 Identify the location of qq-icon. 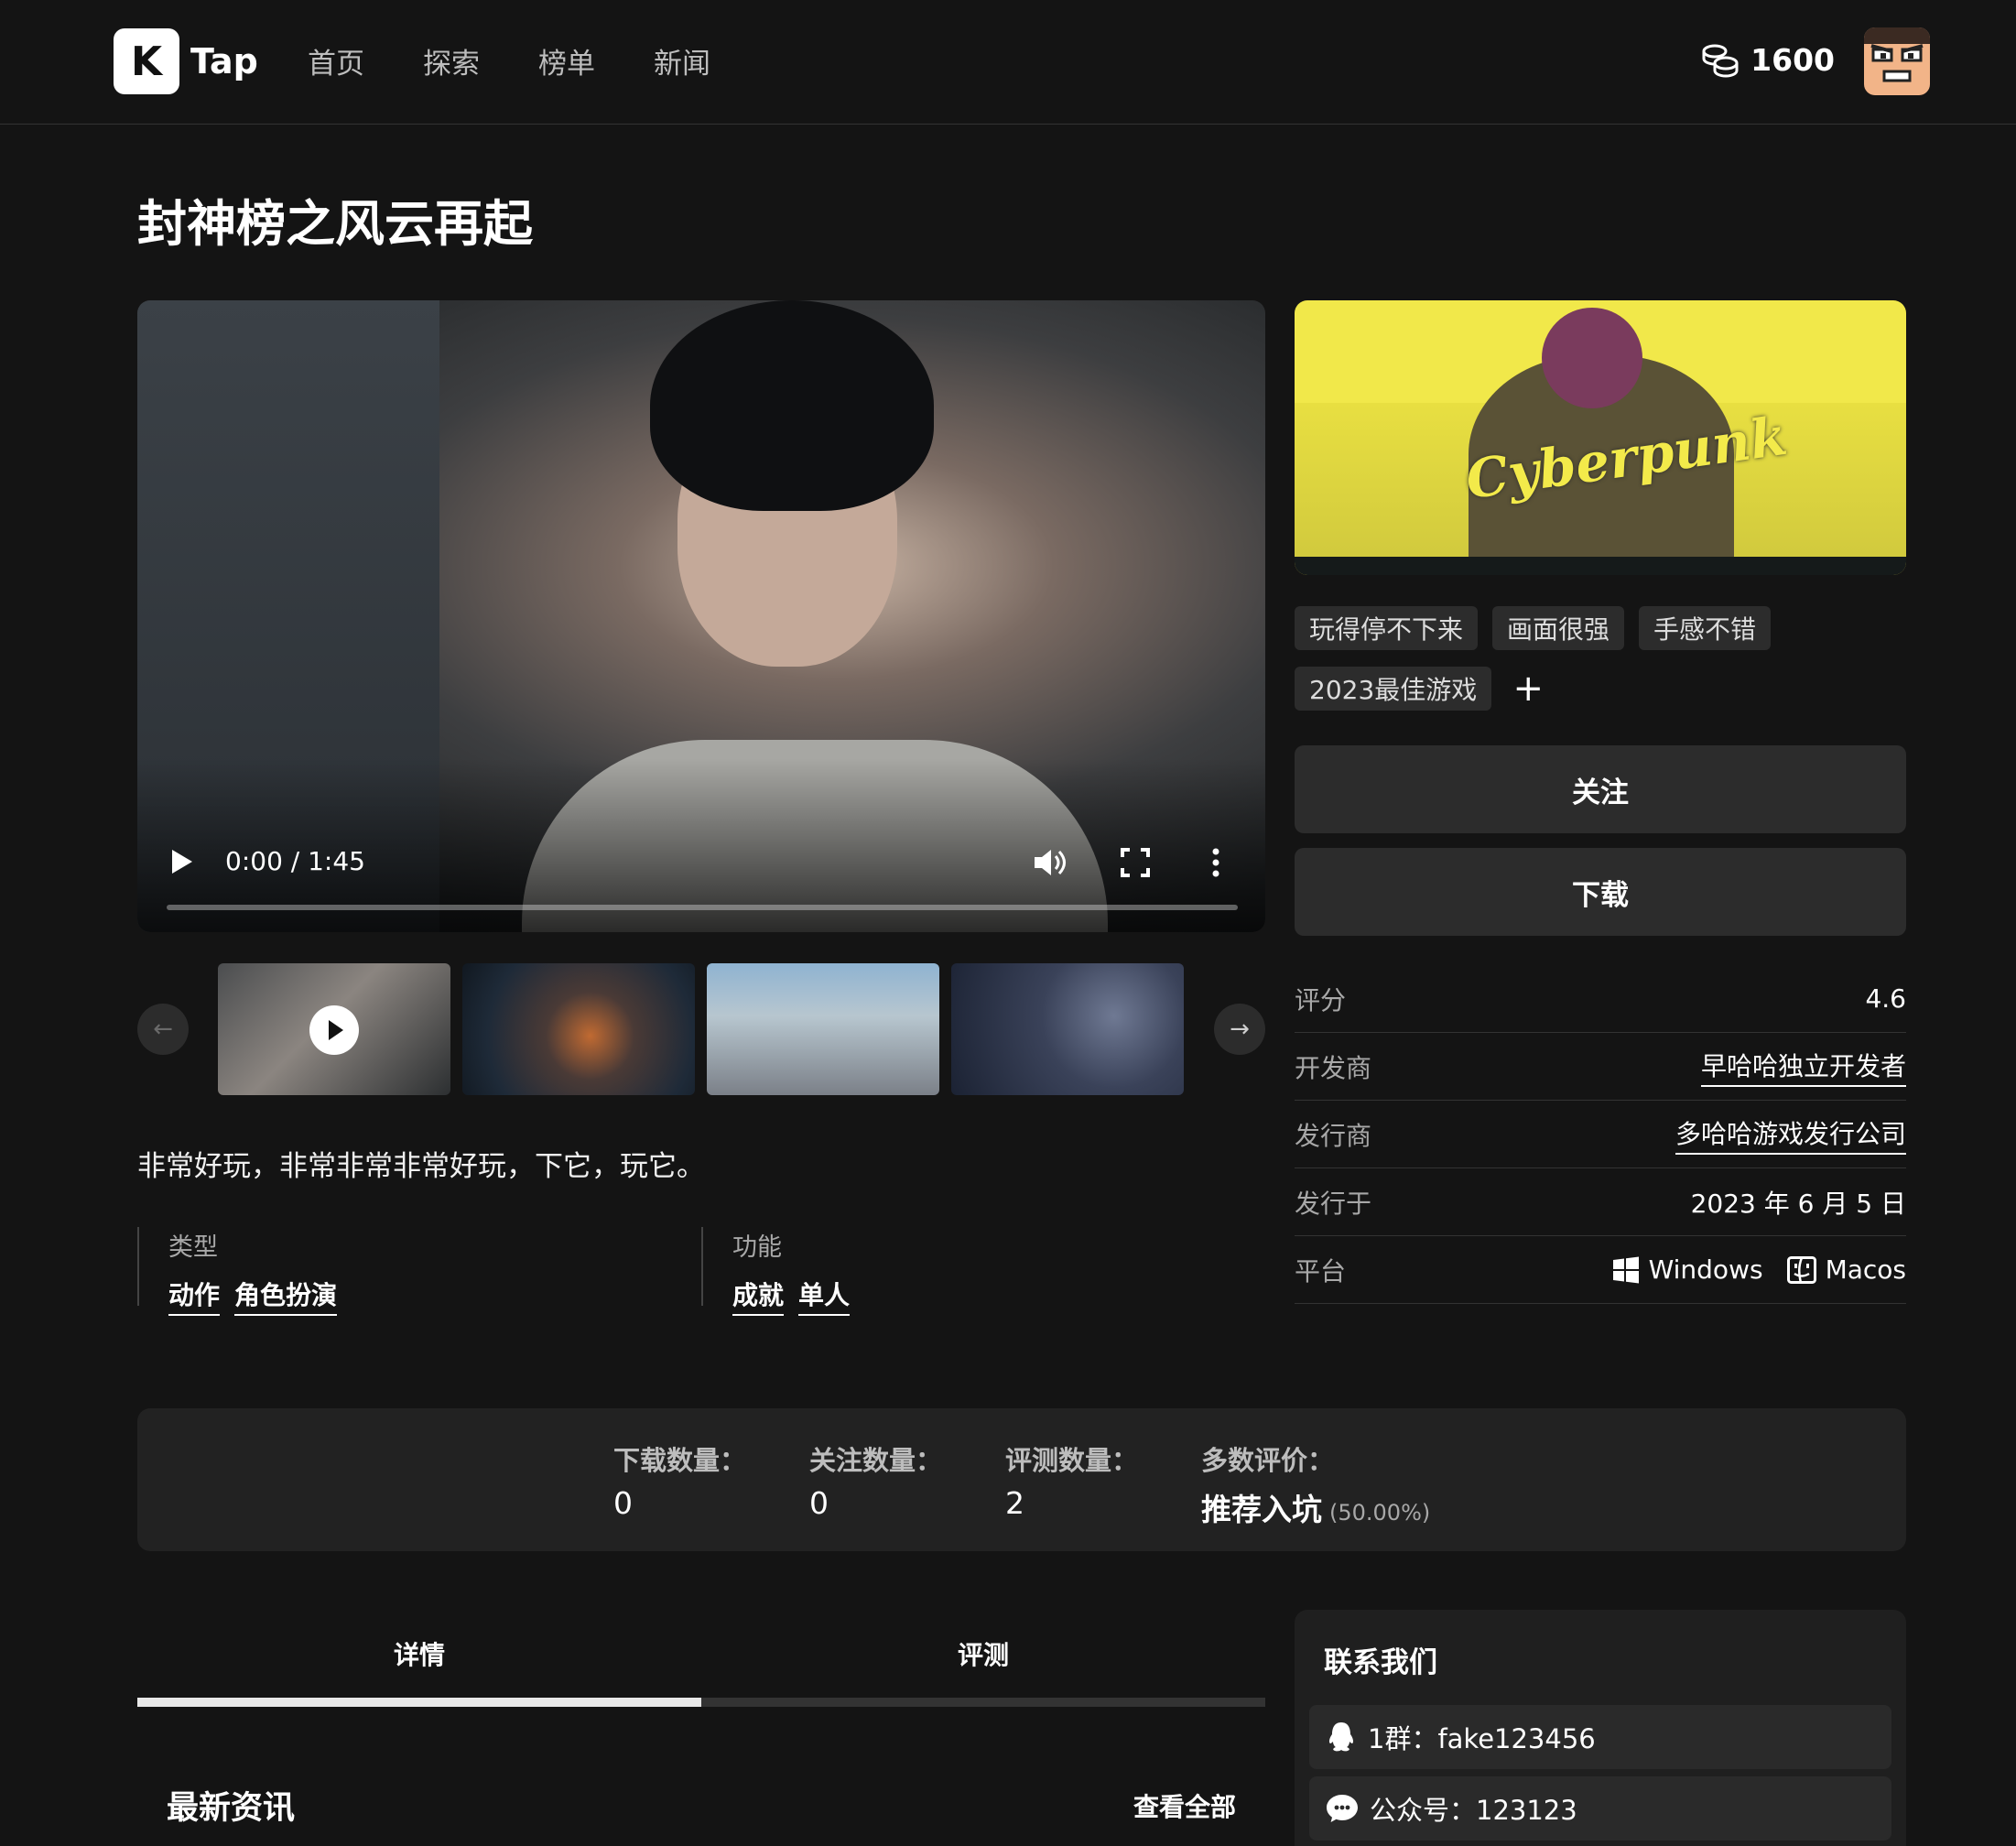
(1341, 1737).